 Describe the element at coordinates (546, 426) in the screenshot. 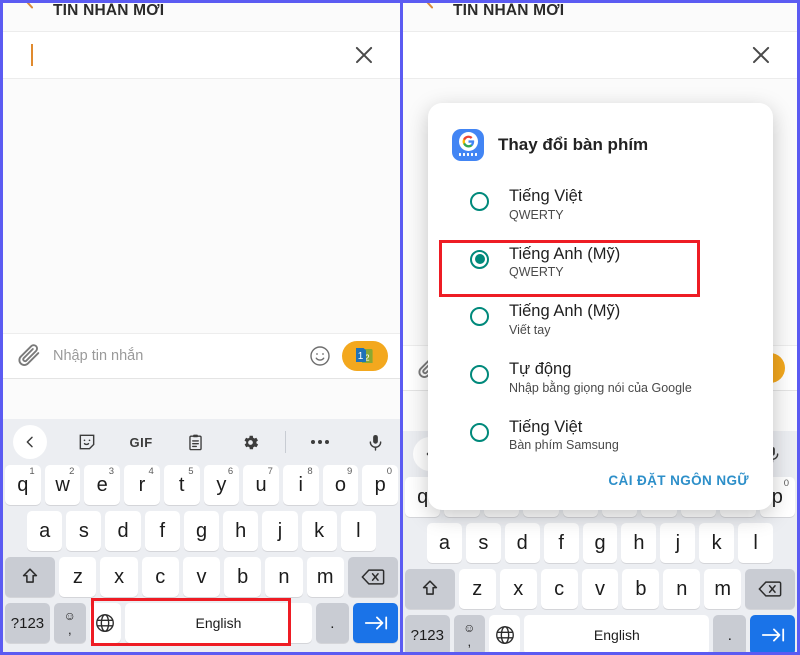

I see `option-title: Tiếng Việt` at that location.